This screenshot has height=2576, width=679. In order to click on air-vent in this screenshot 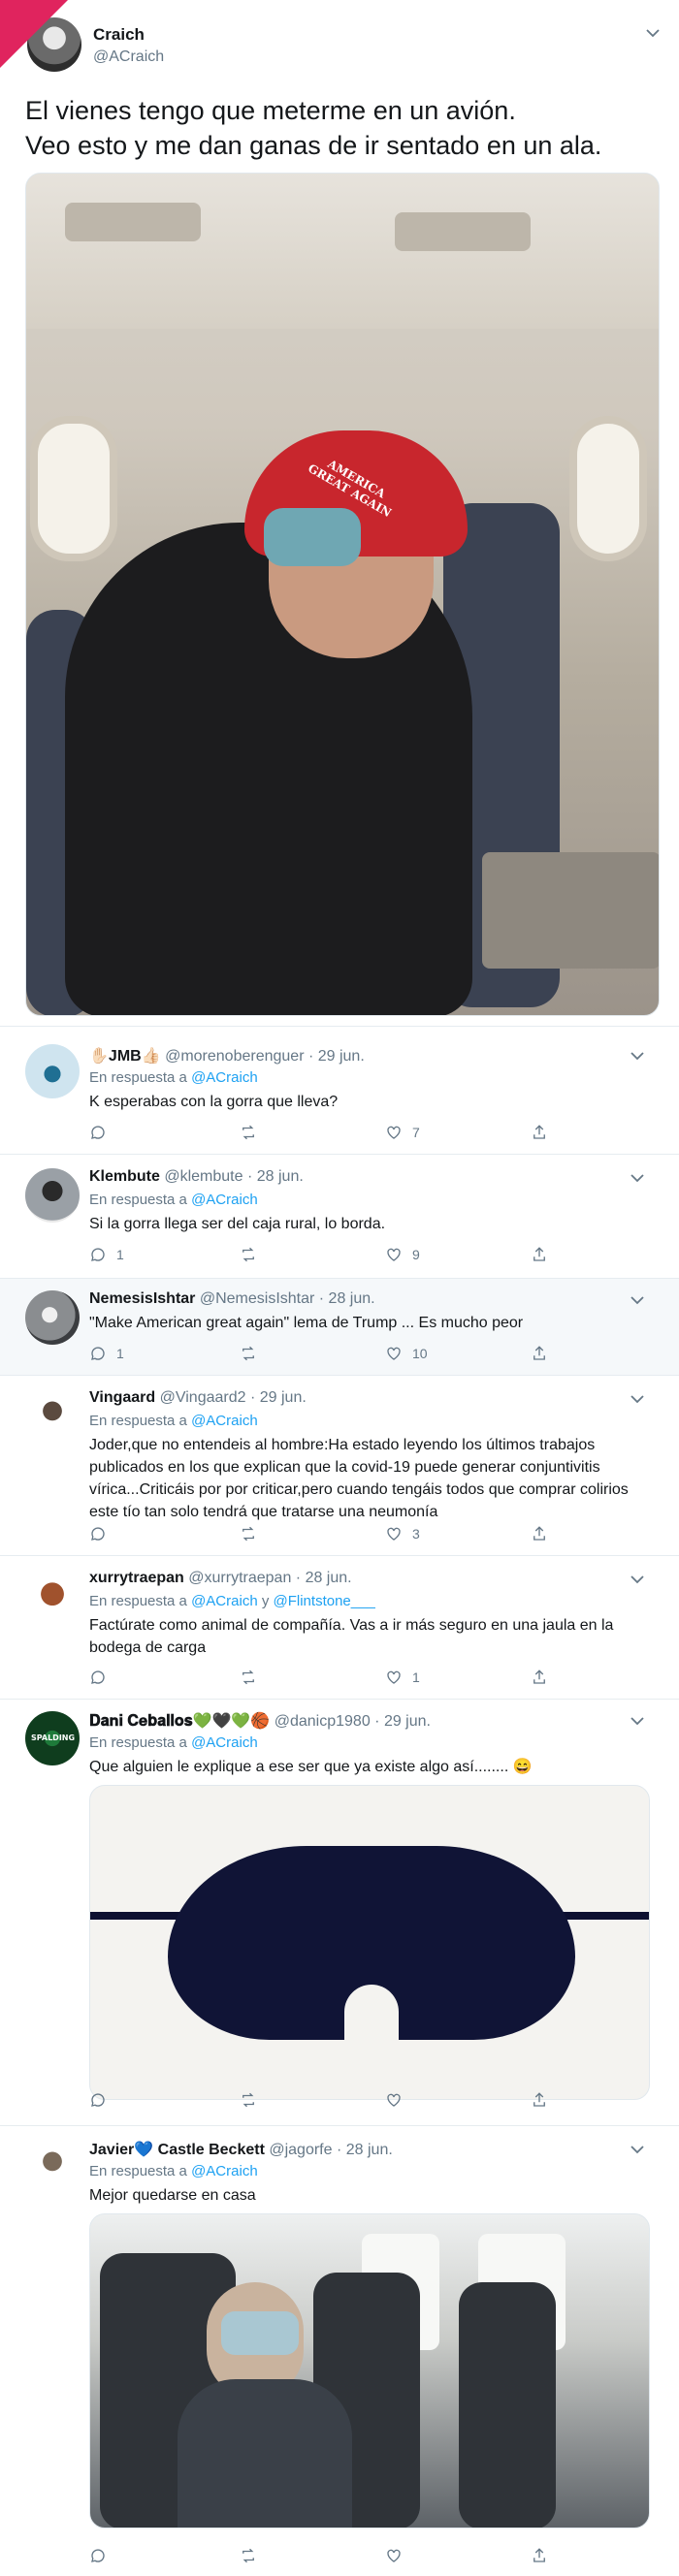, I will do `click(133, 222)`.